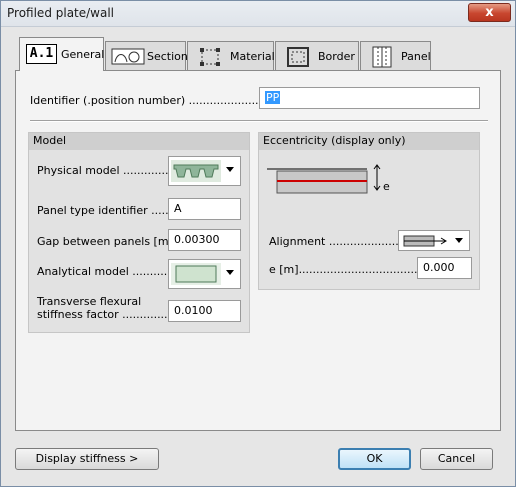 This screenshot has height=487, width=516. I want to click on border-icon, so click(298, 57).